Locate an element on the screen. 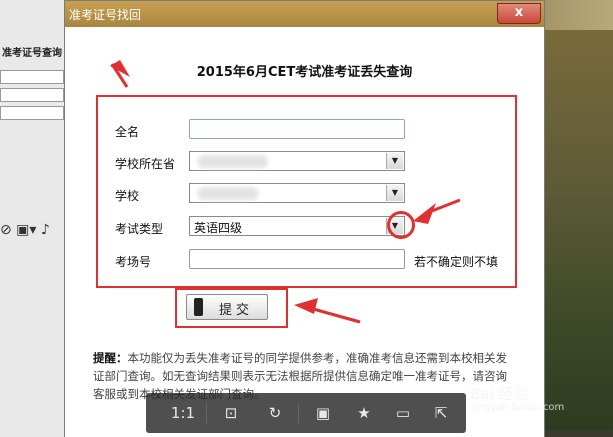 The width and height of the screenshot is (613, 437). image-viewer-toolbar: 1:1 ⊡ ↻ ▣ ★ ▭ ⇱ is located at coordinates (306, 413).